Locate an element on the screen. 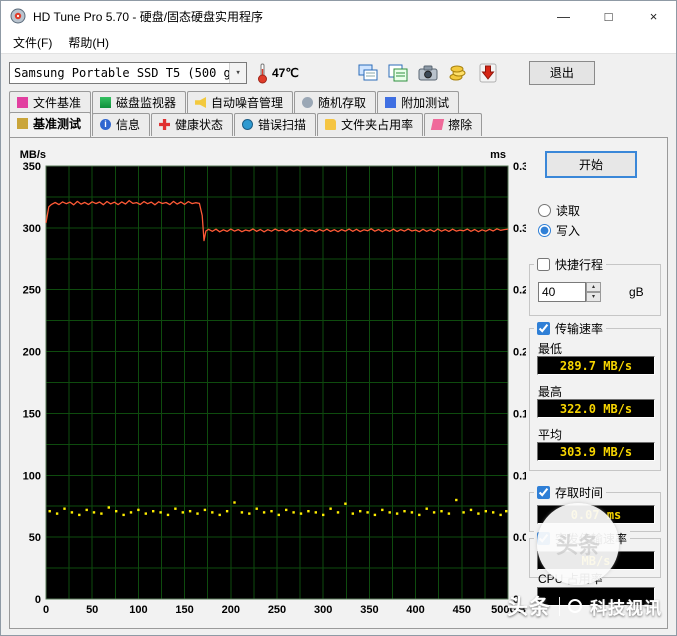 This screenshot has width=677, height=636. erase-icon is located at coordinates (437, 124).